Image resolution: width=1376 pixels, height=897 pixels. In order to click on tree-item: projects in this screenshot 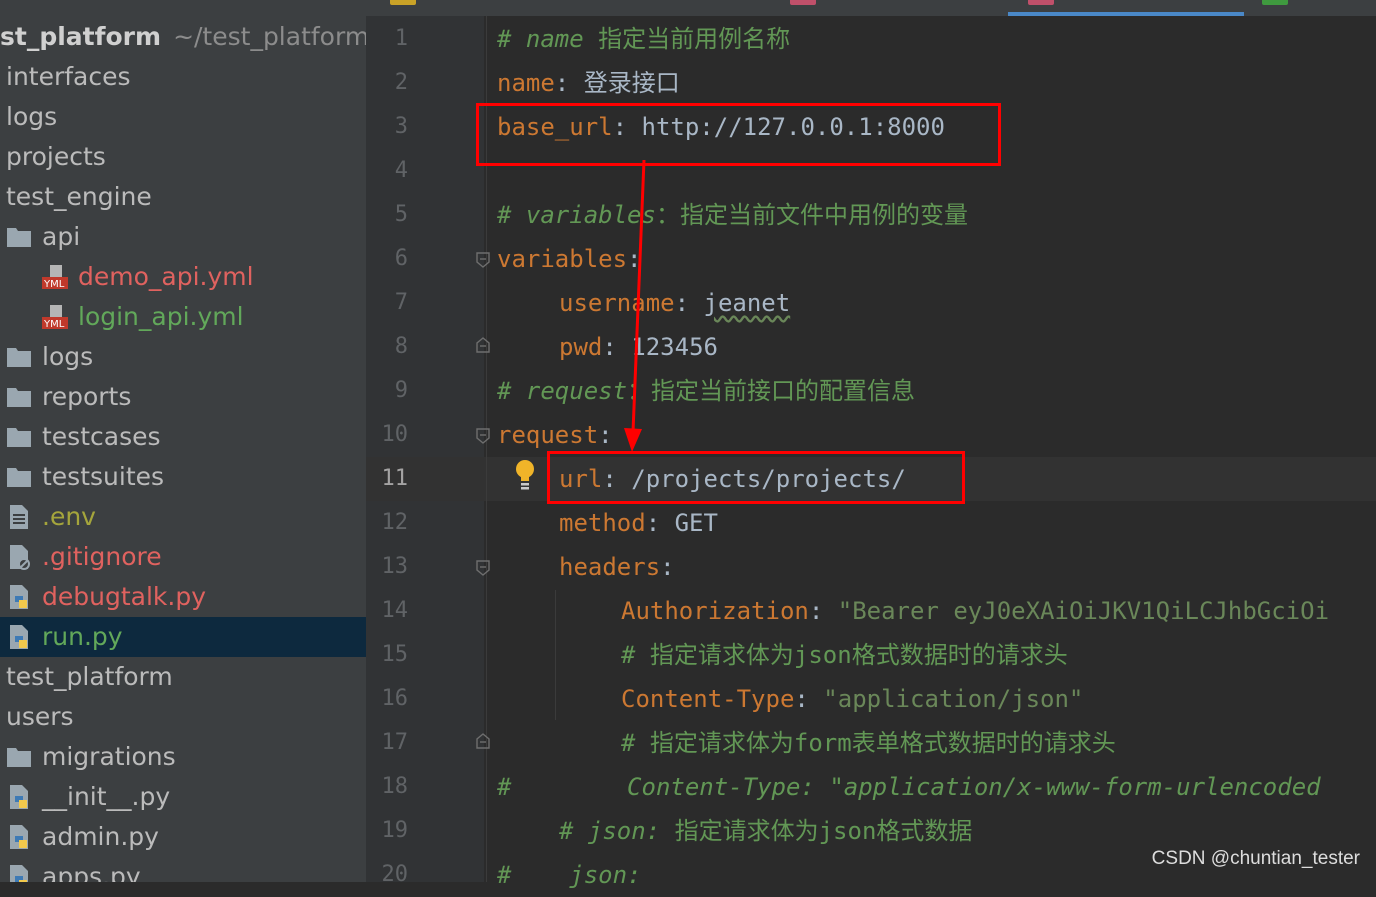, I will do `click(183, 157)`.